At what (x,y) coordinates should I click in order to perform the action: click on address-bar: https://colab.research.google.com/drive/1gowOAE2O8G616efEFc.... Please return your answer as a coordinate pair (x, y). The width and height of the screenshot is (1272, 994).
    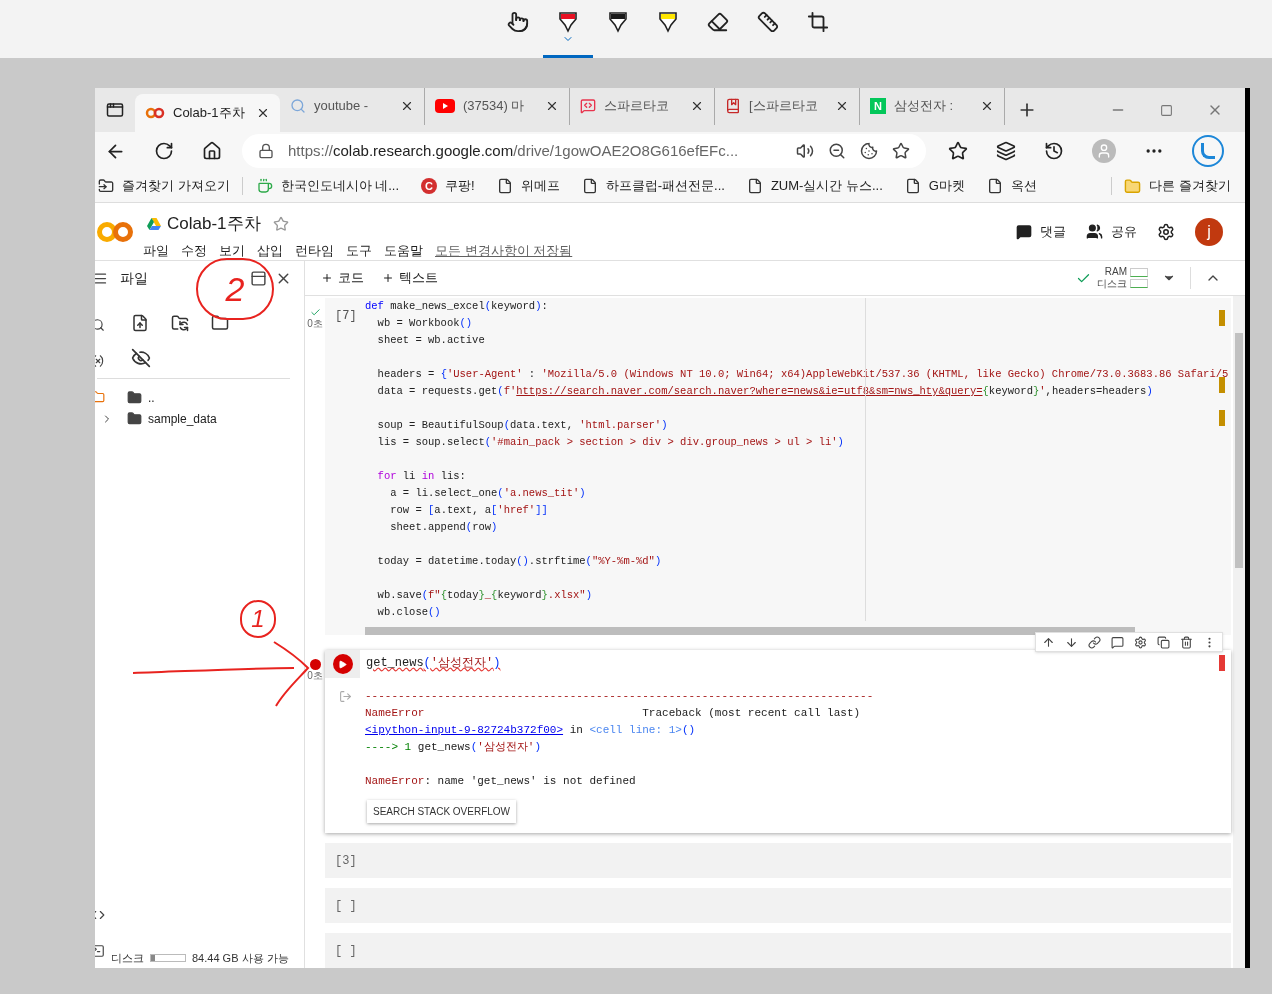
    Looking at the image, I should click on (584, 151).